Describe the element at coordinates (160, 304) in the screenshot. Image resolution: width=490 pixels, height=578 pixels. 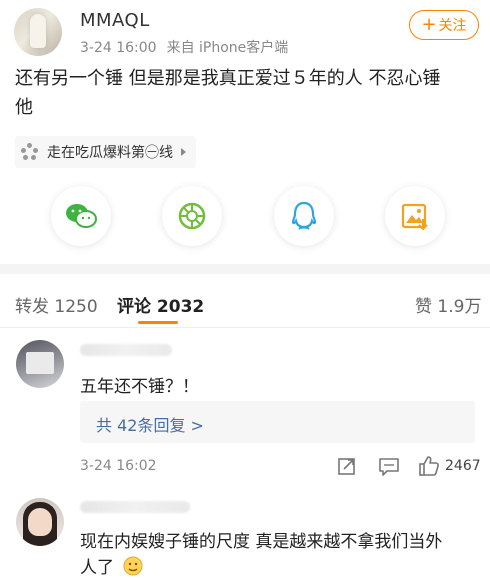
I see `tab-comment: 评论 2032` at that location.